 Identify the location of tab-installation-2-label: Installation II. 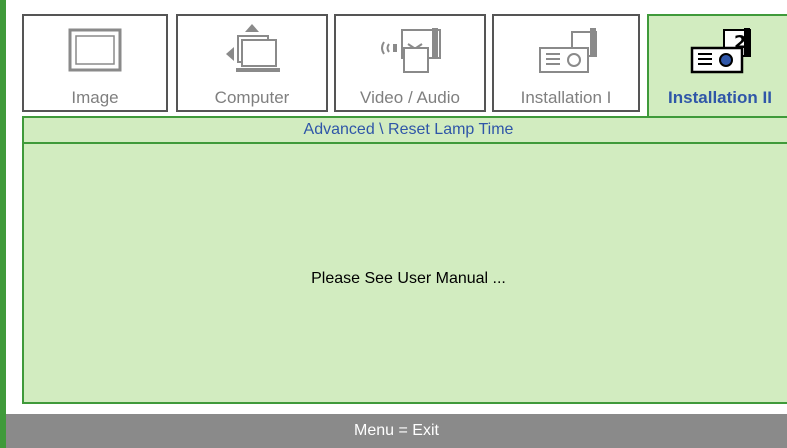
(720, 97).